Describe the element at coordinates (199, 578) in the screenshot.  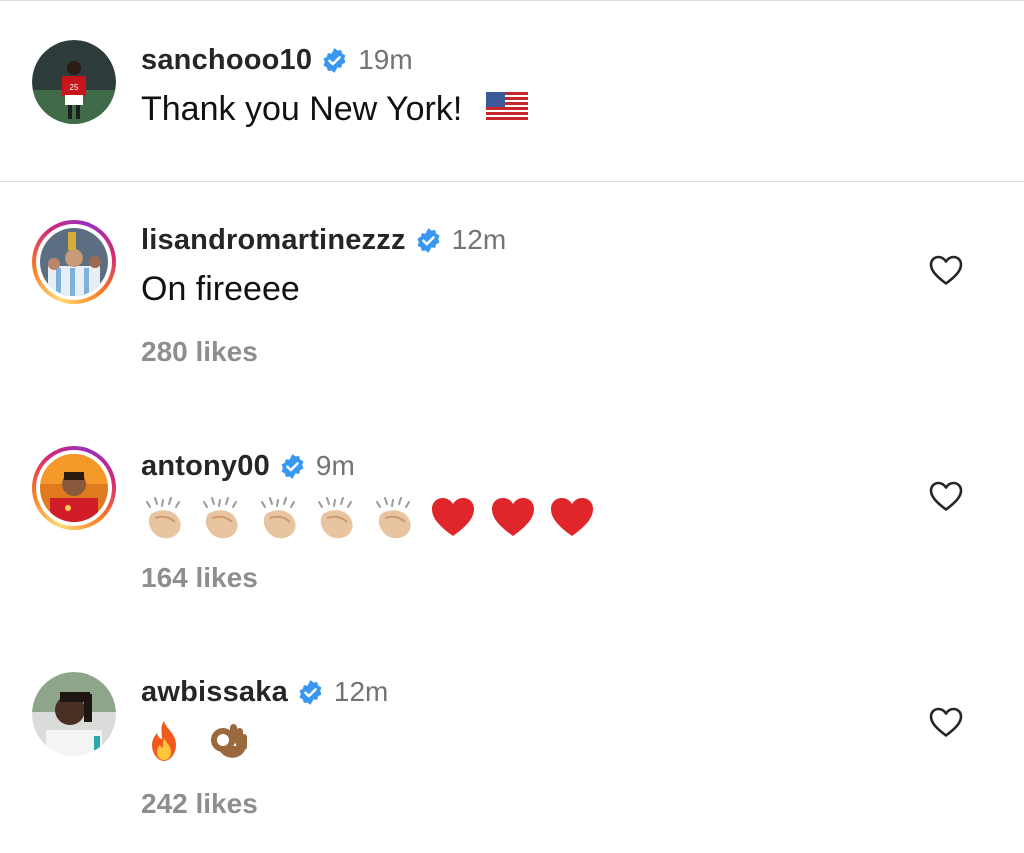
I see `likes-count: 164 likes` at that location.